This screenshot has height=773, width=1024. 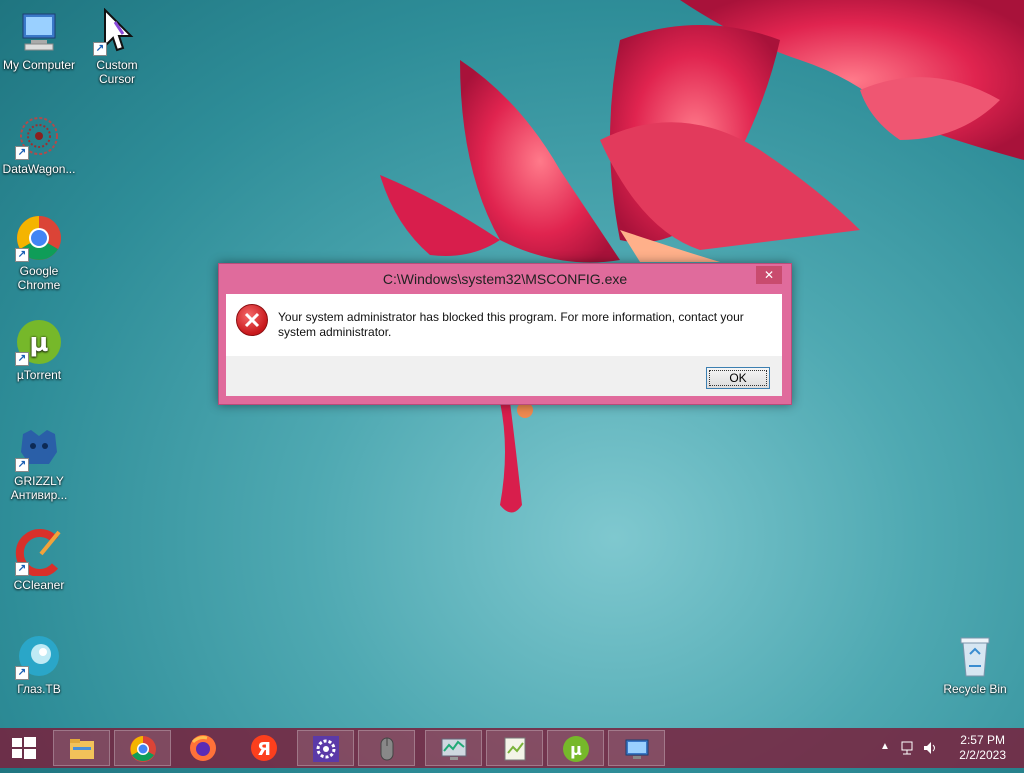 What do you see at coordinates (117, 72) in the screenshot?
I see `desktop-icon-label: Custom Cursor` at bounding box center [117, 72].